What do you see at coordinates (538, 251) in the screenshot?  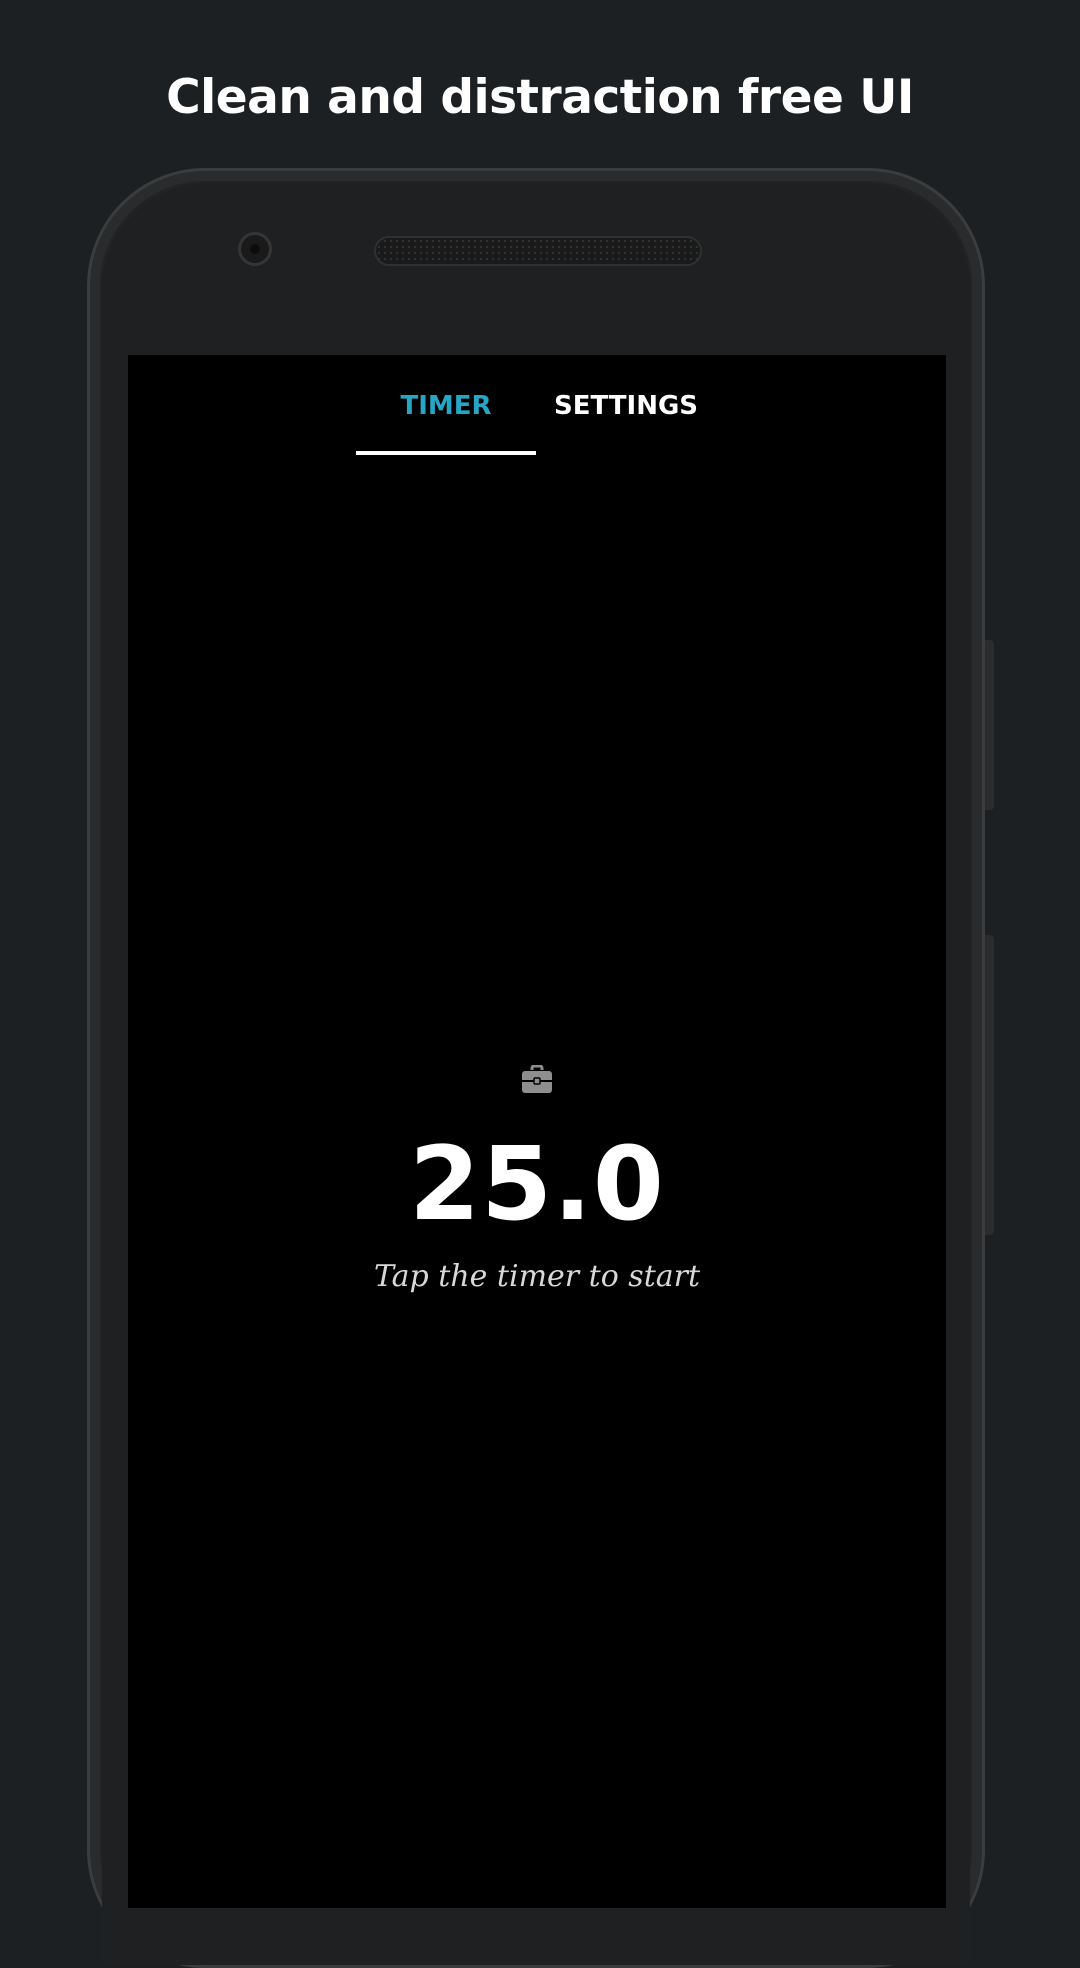 I see `earpiece-speaker` at bounding box center [538, 251].